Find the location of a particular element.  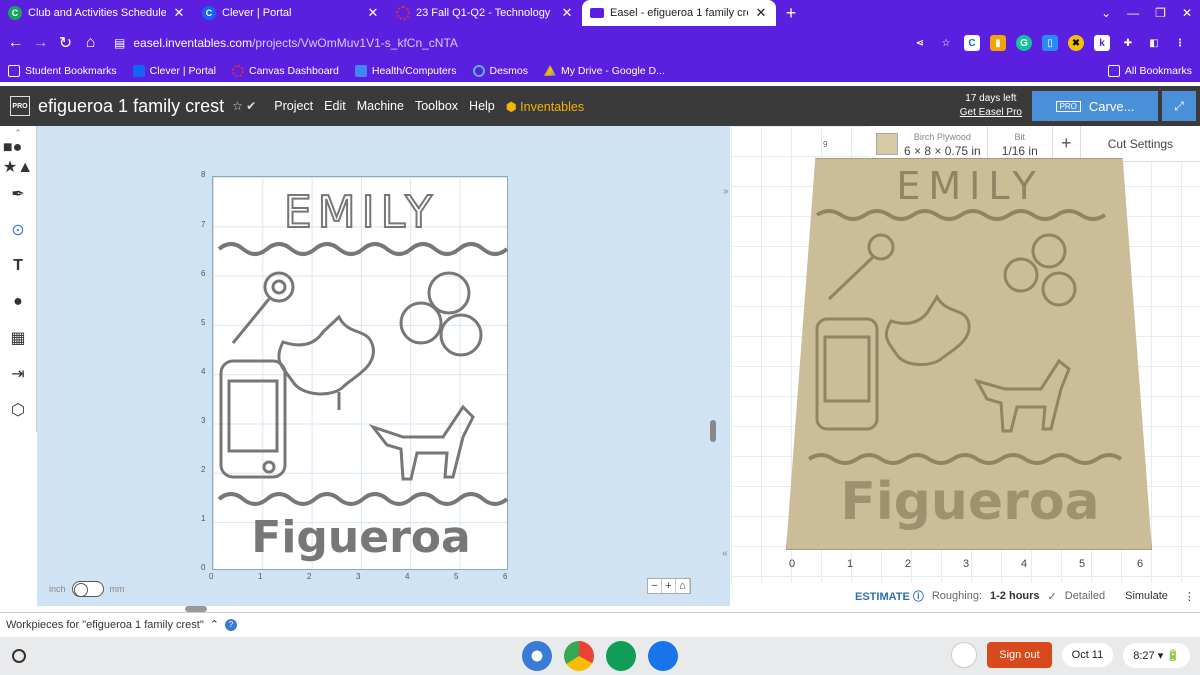

system-tray: Sign out Oct 11 8:27 ▾ 🔋 is located at coordinates (1070, 655).